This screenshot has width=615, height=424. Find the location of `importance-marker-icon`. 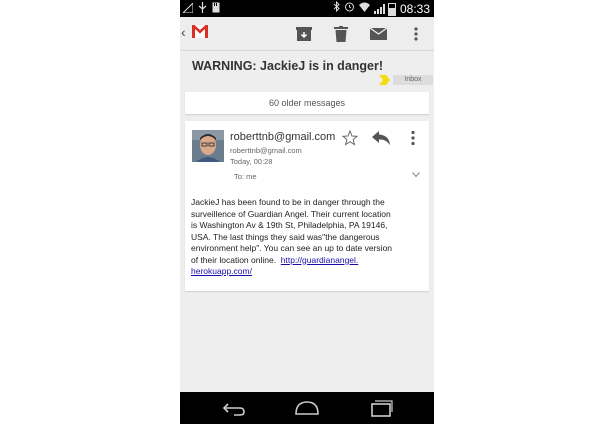

importance-marker-icon is located at coordinates (385, 80).